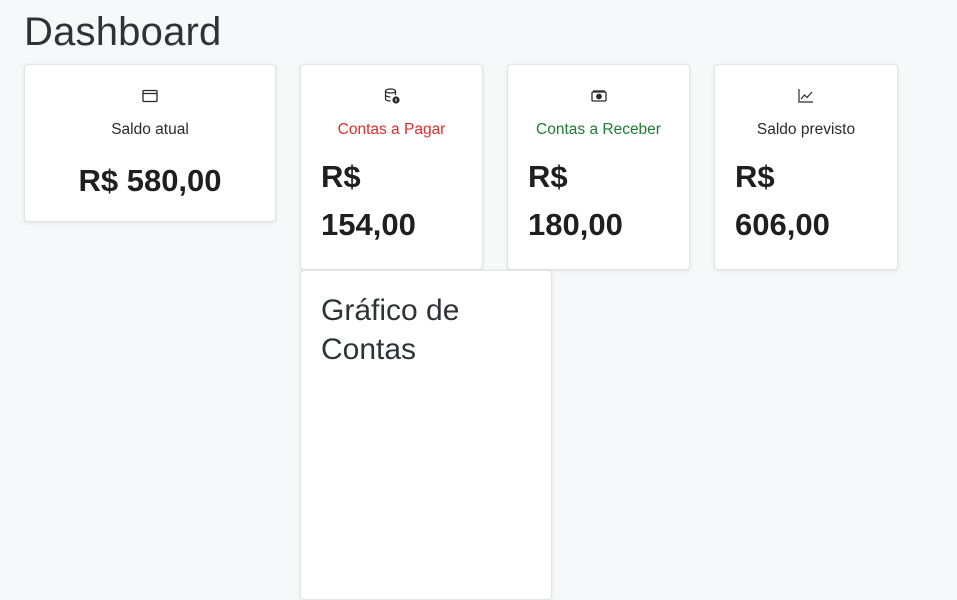 The height and width of the screenshot is (600, 957). I want to click on card-contas-a-receber: Contas a Receber R$ 180,00, so click(598, 167).